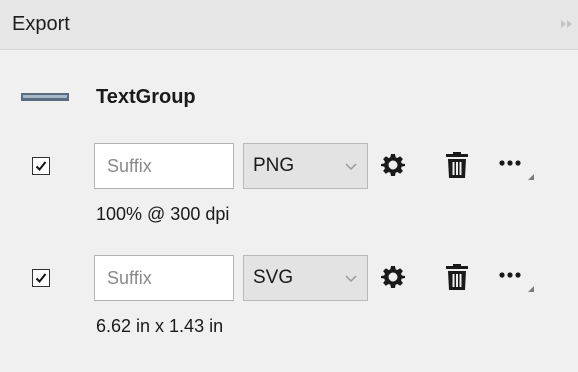 The height and width of the screenshot is (372, 578). What do you see at coordinates (160, 326) in the screenshot?
I see `export-setting-description: 6.62 in x 1.43 in` at bounding box center [160, 326].